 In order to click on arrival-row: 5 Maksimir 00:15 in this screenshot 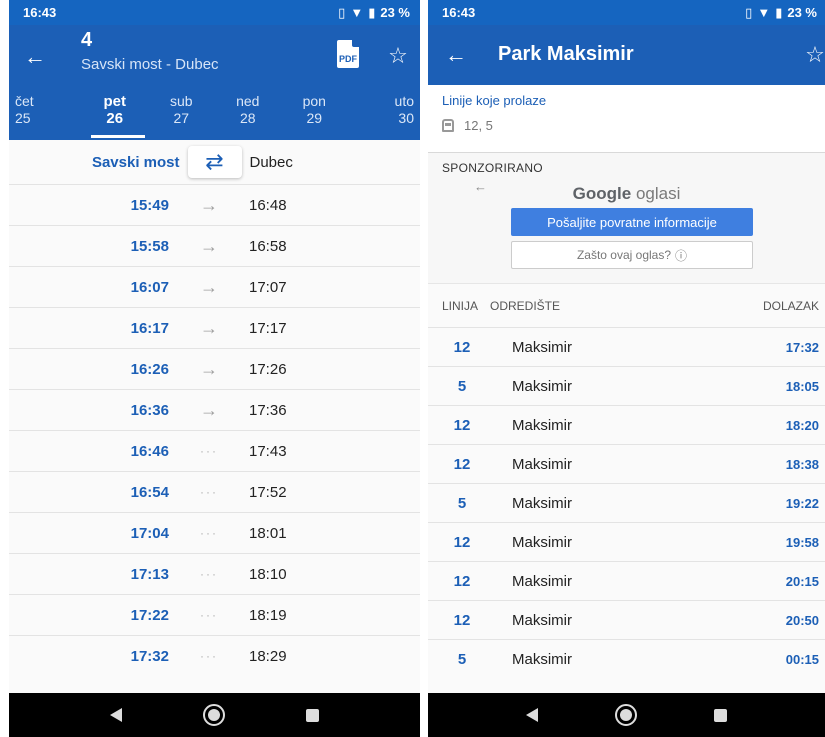, I will do `click(626, 658)`.